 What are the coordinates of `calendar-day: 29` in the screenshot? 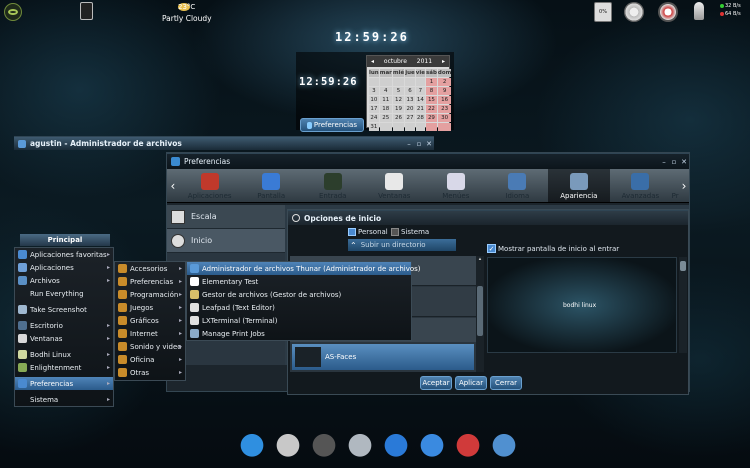 It's located at (431, 118).